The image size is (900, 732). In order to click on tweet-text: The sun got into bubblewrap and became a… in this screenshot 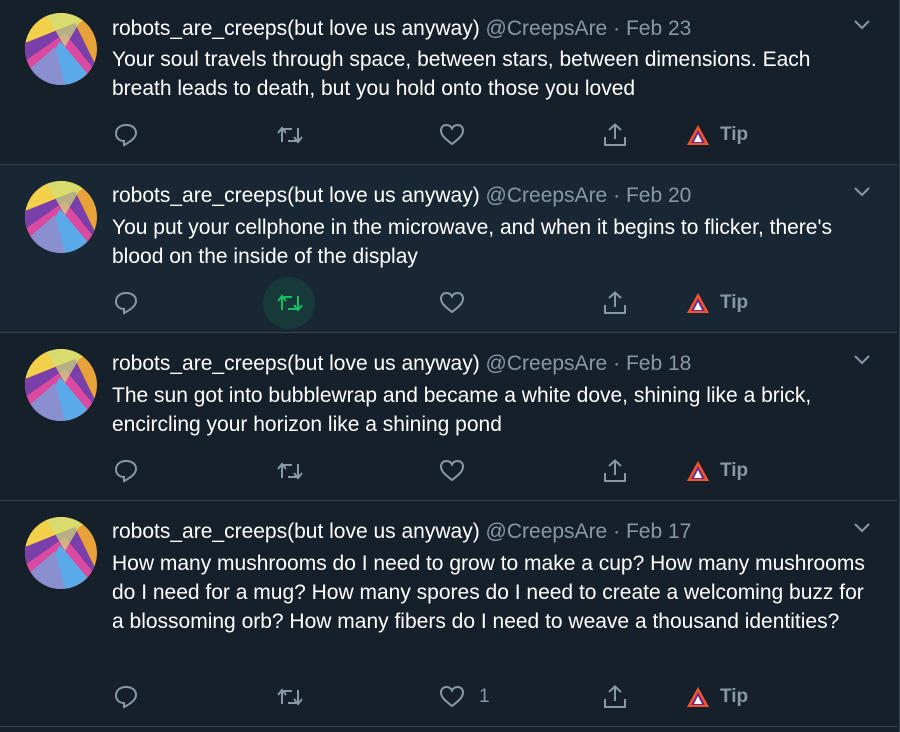, I will do `click(462, 410)`.